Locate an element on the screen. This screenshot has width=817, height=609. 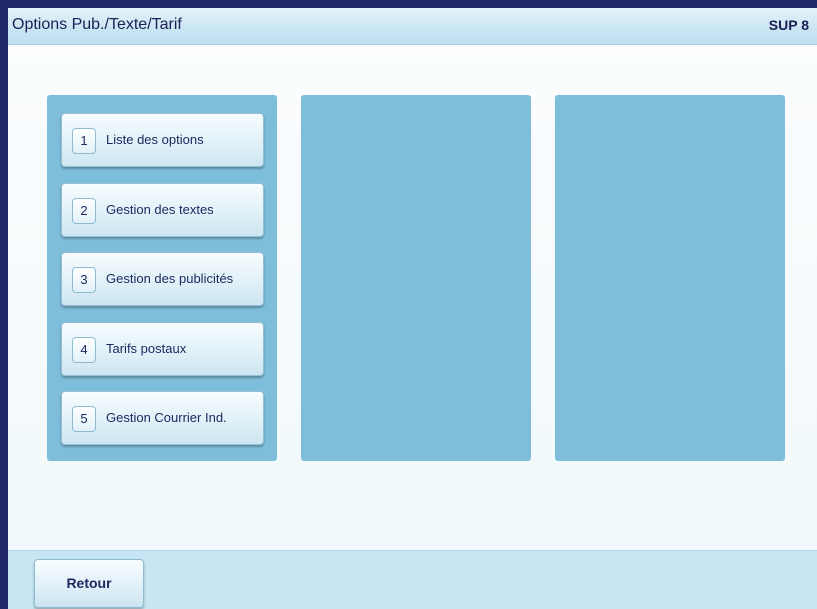
menu-button-label: Gestion Courrier Ind. is located at coordinates (166, 417).